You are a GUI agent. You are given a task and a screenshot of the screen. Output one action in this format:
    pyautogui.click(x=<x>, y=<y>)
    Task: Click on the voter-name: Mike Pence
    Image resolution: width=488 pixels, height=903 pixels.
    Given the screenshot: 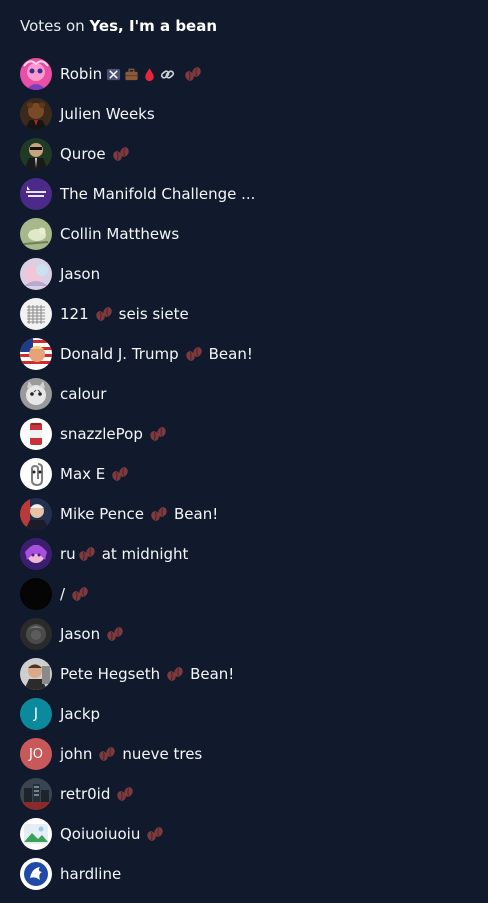 What is the action you would take?
    pyautogui.click(x=102, y=514)
    